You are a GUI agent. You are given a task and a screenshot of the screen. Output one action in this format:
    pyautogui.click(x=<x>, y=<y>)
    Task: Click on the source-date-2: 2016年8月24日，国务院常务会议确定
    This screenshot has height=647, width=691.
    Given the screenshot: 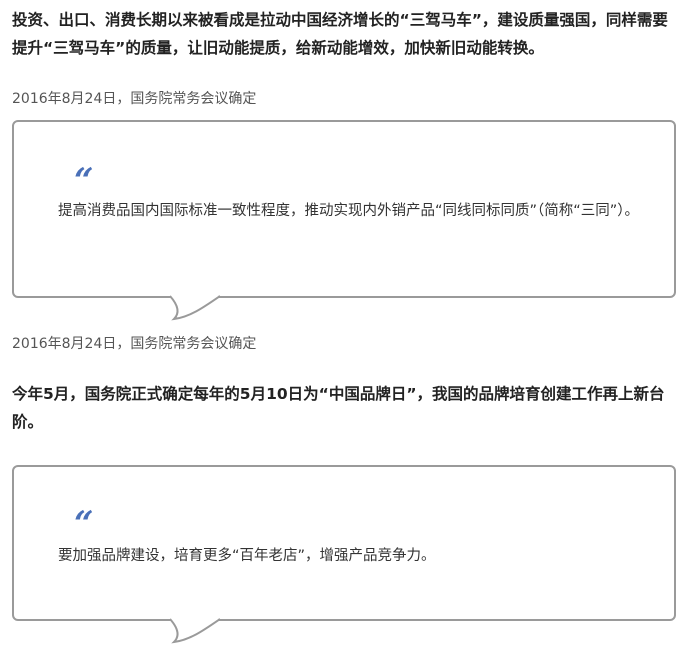 What is the action you would take?
    pyautogui.click(x=134, y=344)
    